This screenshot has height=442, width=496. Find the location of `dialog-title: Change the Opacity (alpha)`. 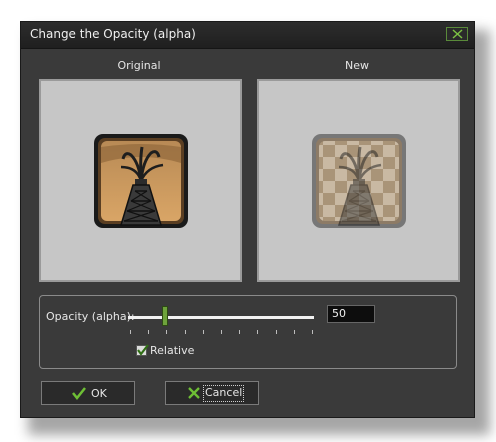

dialog-title: Change the Opacity (alpha) is located at coordinates (113, 34).